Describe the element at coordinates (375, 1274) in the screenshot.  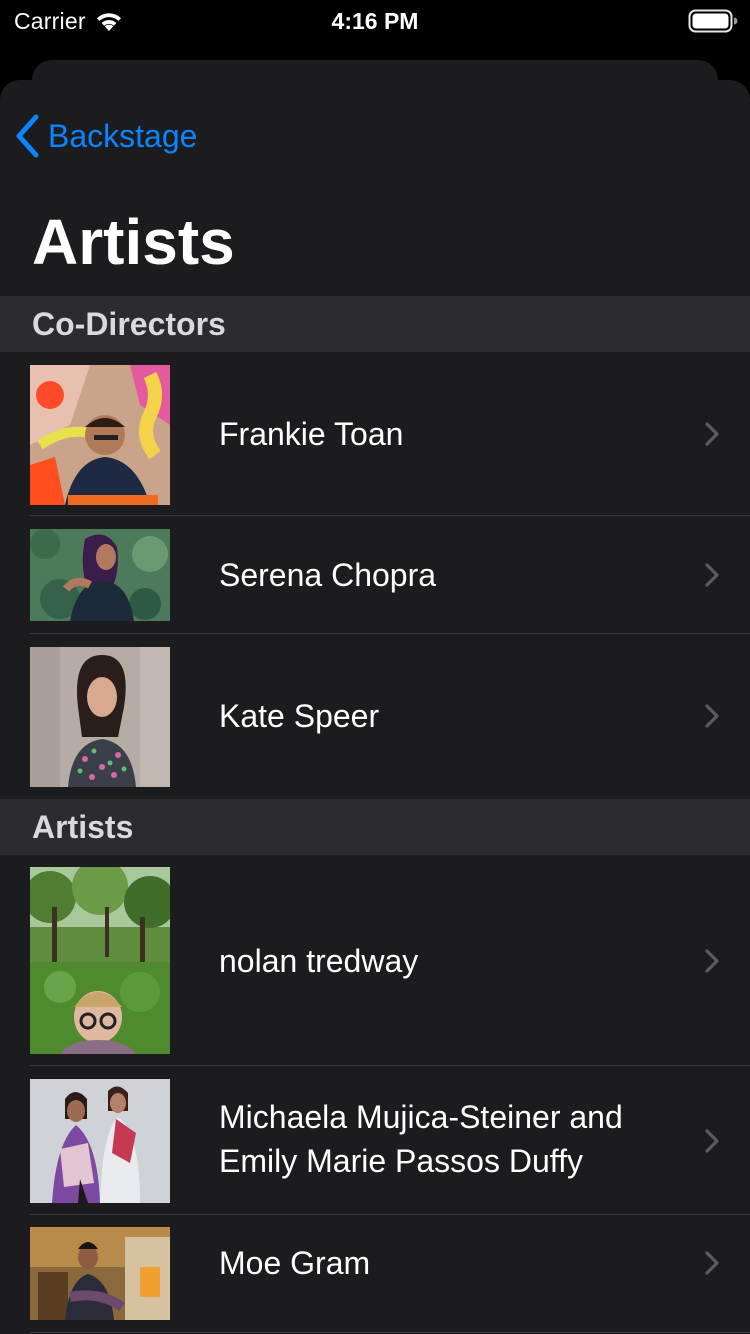
I see `list-item-moe-gram: Moe Gram` at that location.